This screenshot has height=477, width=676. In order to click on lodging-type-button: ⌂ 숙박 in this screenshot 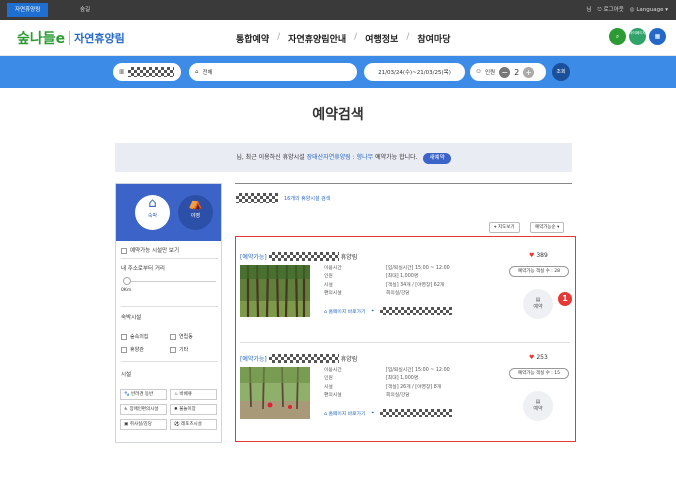, I will do `click(152, 212)`.